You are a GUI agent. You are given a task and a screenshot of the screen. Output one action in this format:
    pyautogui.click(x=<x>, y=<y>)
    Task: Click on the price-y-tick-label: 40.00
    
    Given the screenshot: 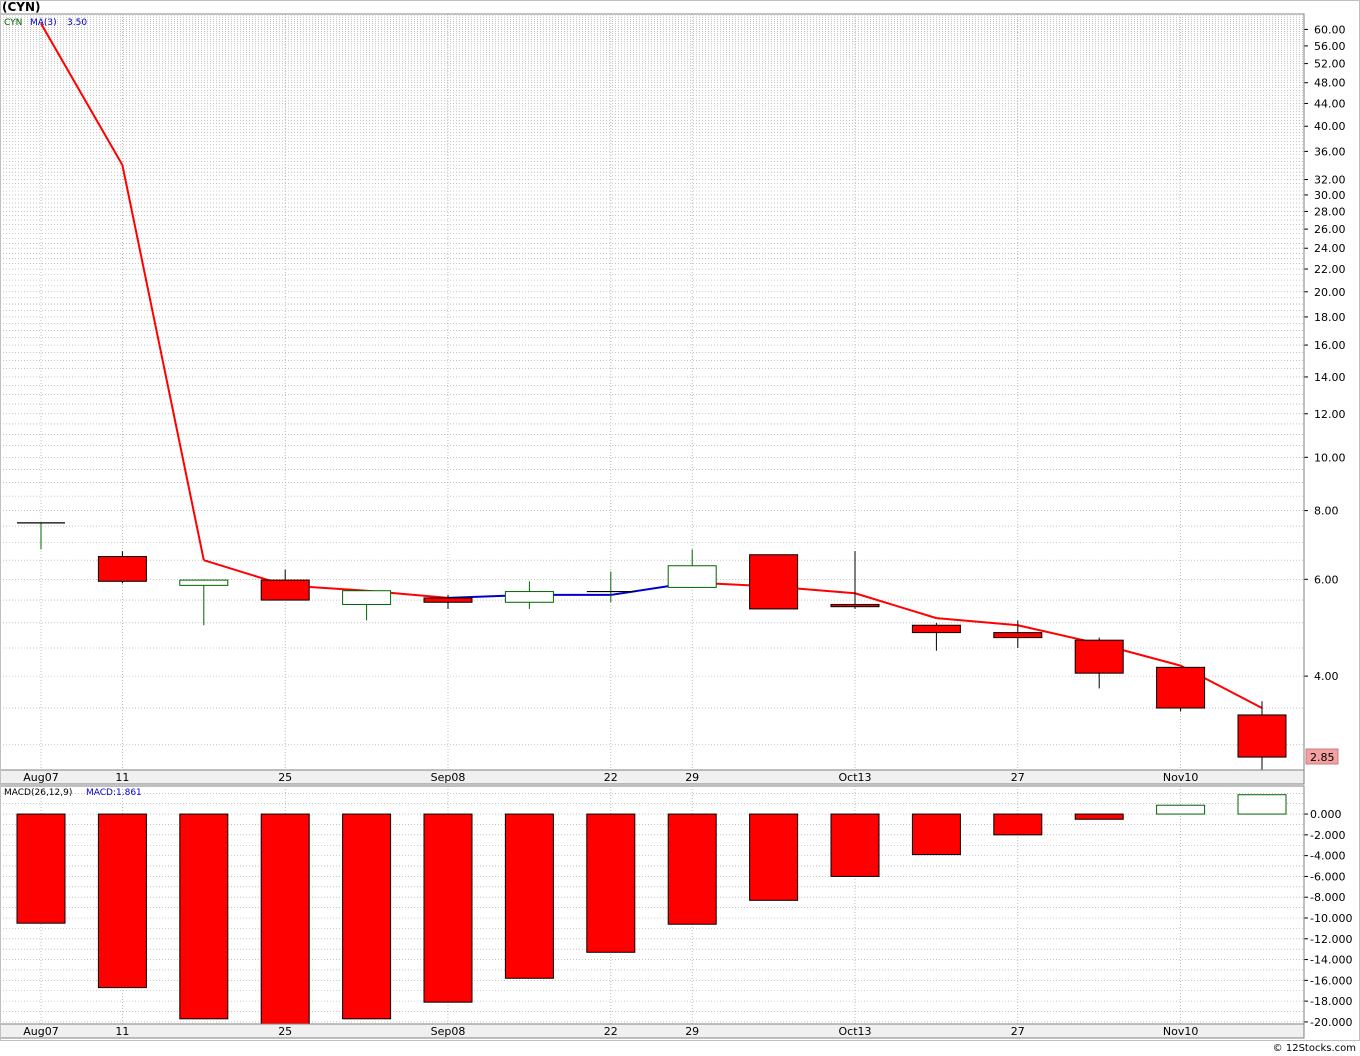 What is the action you would take?
    pyautogui.click(x=1330, y=126)
    